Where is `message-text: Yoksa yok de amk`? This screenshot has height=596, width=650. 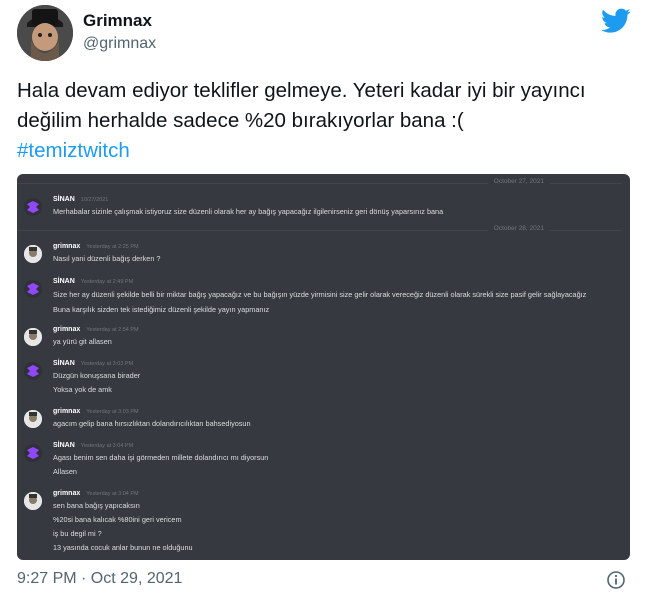 message-text: Yoksa yok de amk is located at coordinates (82, 389).